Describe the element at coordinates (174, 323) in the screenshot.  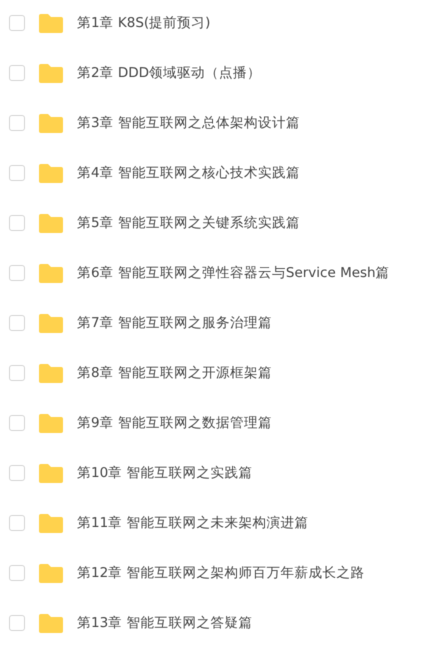
I see `folder-name: 第7章 智能互联网之服务治理篇` at that location.